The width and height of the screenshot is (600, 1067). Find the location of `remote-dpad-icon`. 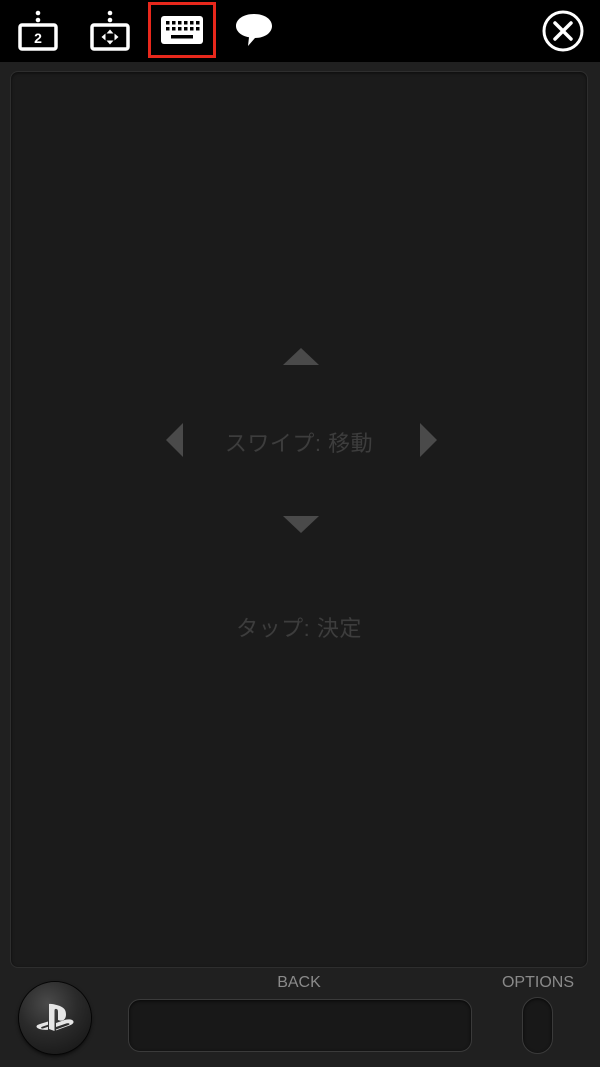

remote-dpad-icon is located at coordinates (110, 30).